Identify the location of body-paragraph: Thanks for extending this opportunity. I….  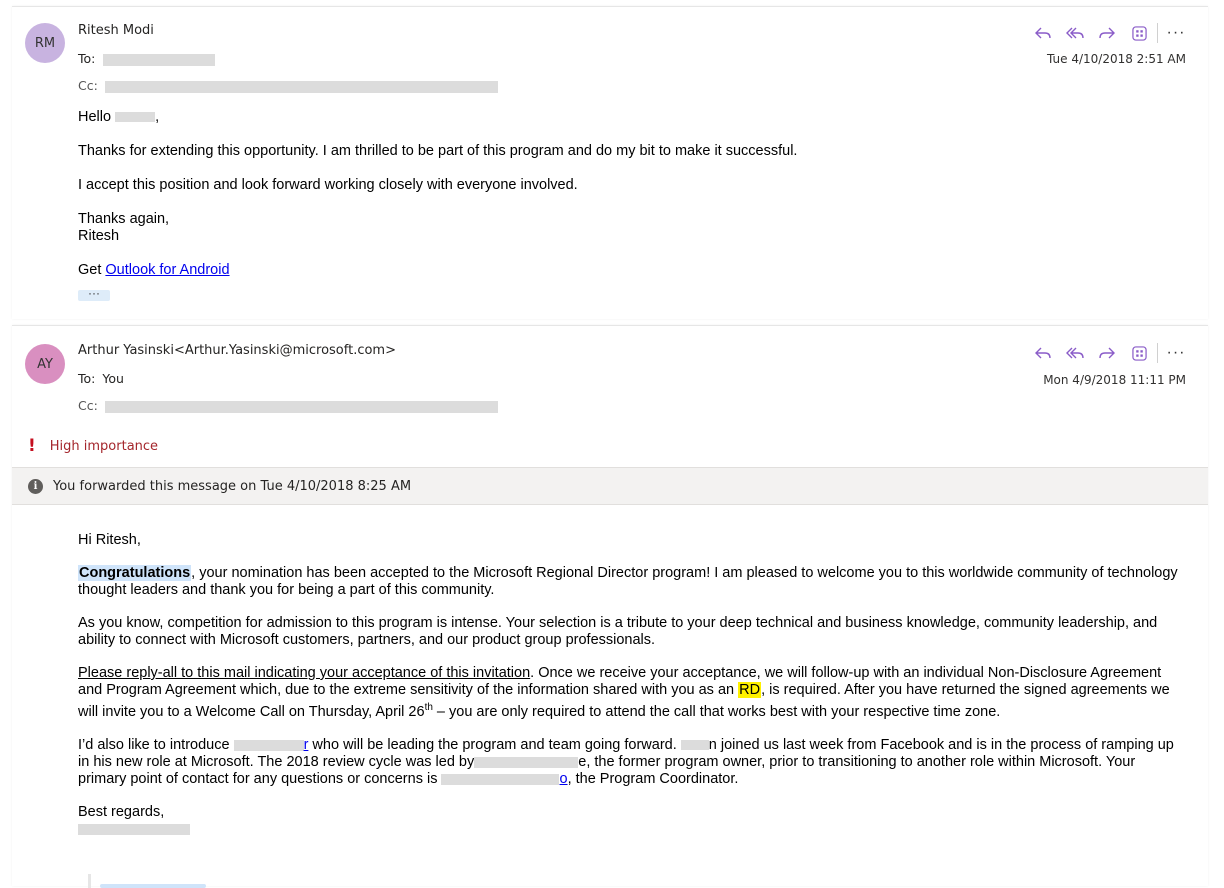
(438, 151).